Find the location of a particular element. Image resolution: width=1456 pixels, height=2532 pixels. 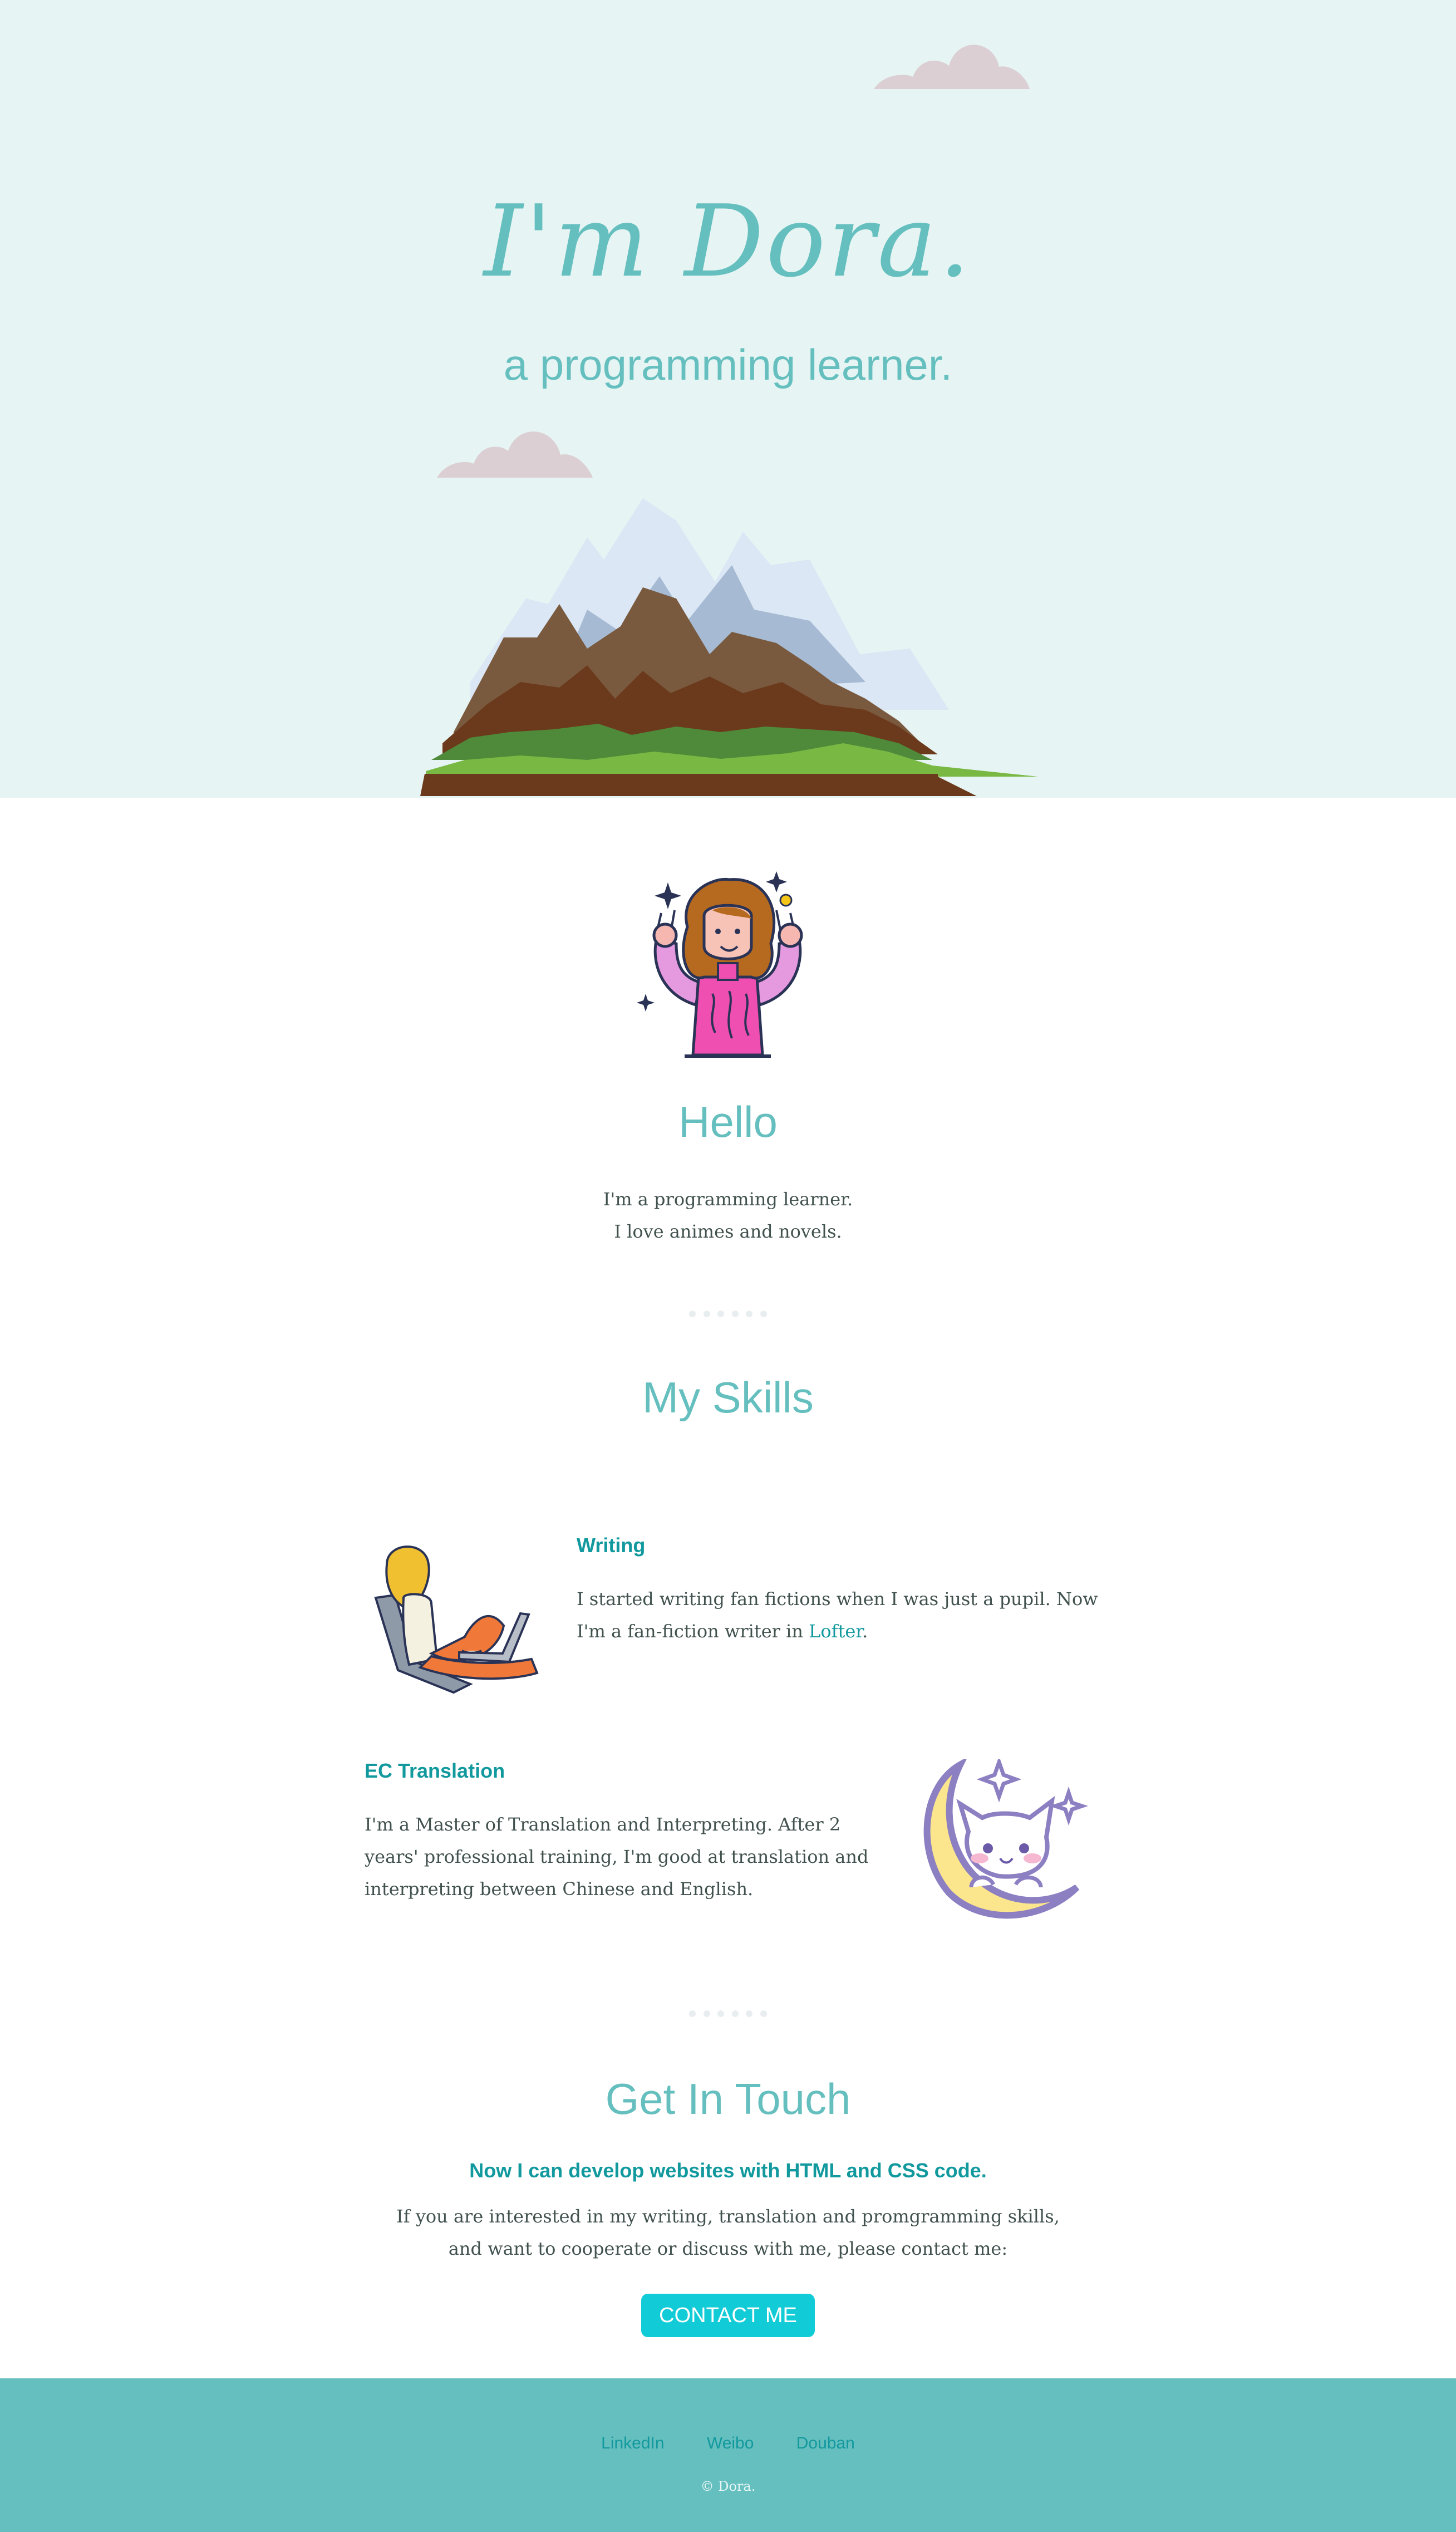

footer-links: LinkedIn Weibo Douban is located at coordinates (728, 2443).